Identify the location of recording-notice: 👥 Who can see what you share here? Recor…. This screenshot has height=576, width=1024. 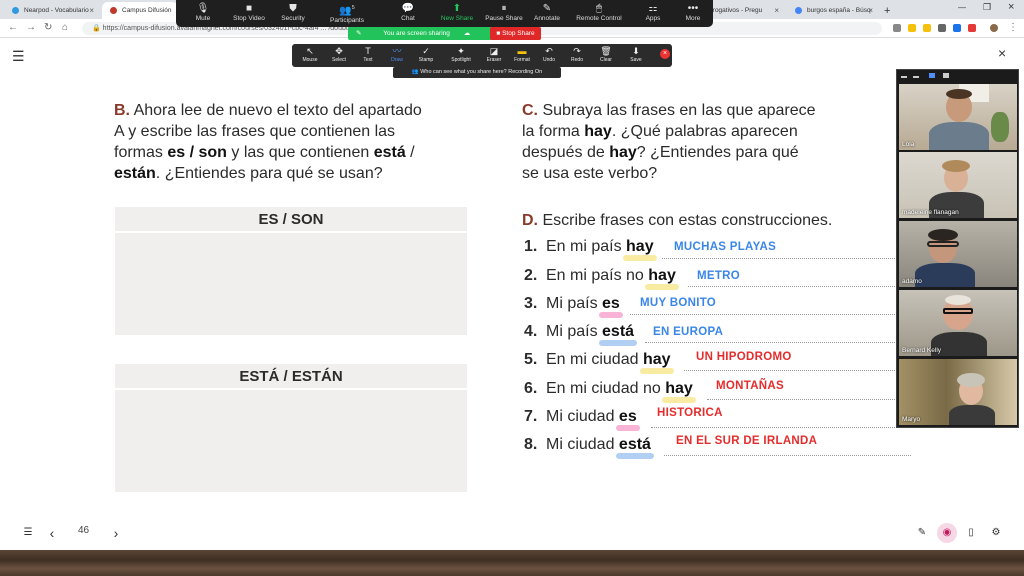
(477, 72).